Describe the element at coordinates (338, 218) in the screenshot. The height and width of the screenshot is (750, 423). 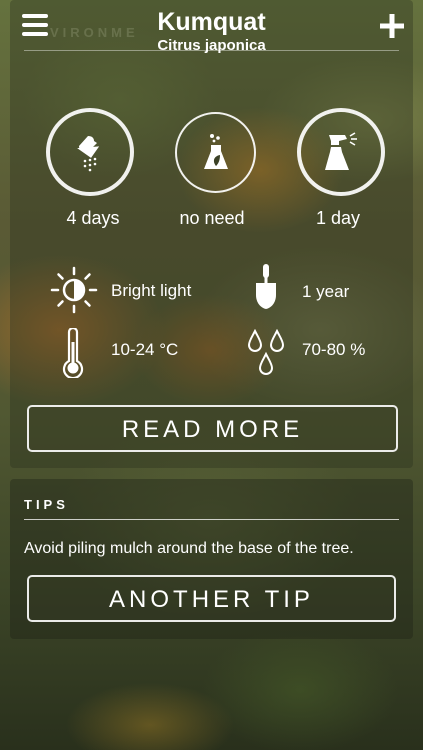
I see `misting-frequency: 1 day` at that location.